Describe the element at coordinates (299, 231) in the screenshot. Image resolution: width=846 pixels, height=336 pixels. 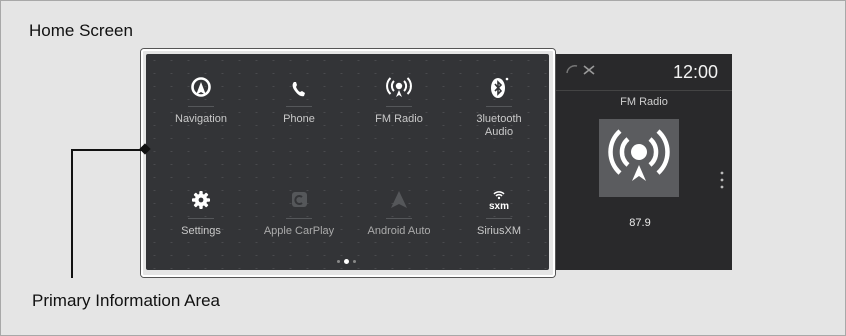
I see `menu-item-label: Apple CarPlay` at that location.